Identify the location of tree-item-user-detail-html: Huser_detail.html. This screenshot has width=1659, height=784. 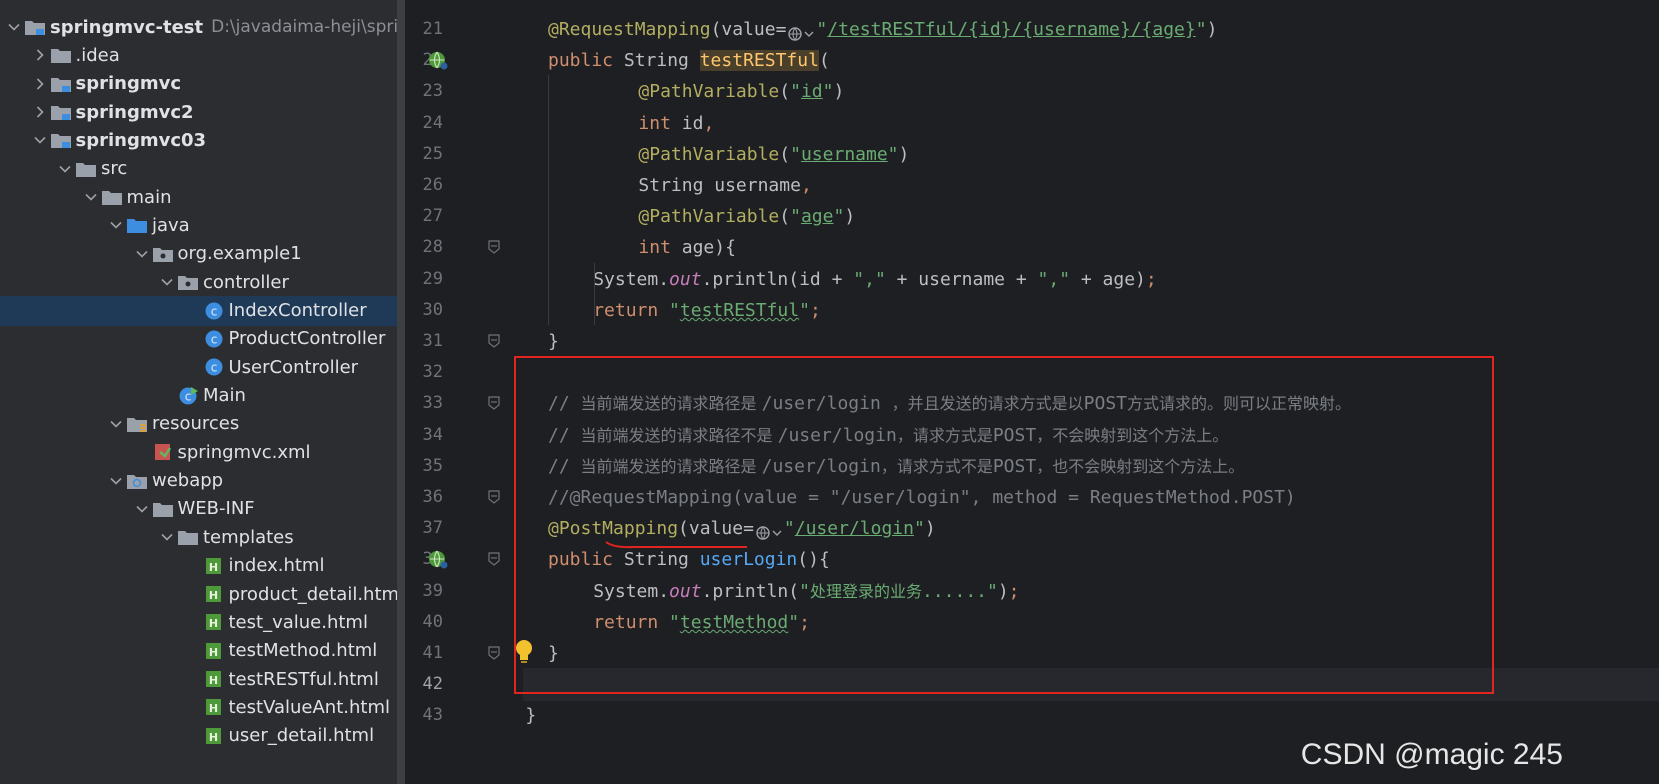
(202, 736).